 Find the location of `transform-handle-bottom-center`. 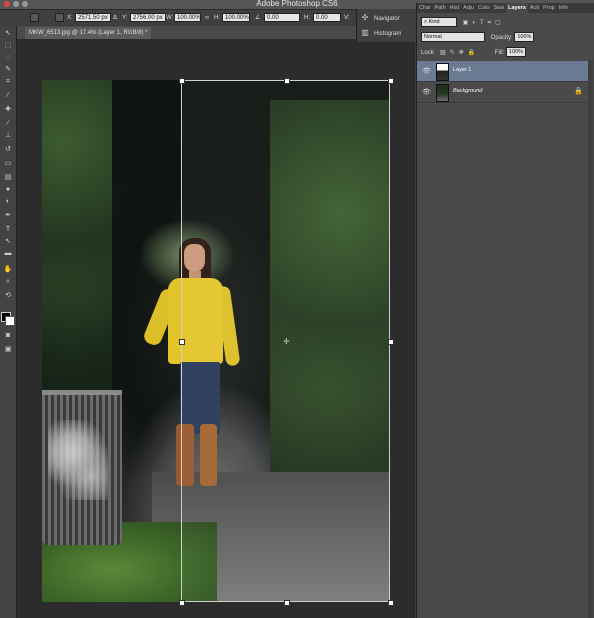

transform-handle-bottom-center is located at coordinates (287, 603).